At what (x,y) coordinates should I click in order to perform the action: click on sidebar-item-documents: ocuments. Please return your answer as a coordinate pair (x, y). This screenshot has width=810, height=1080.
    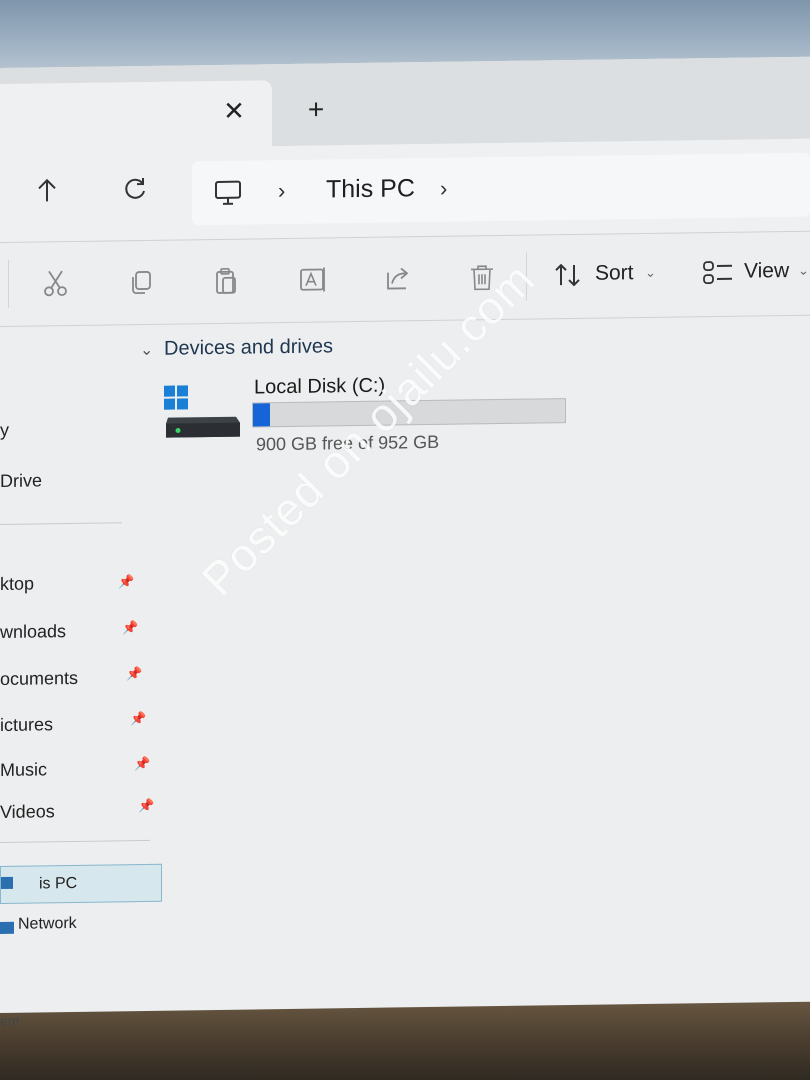
    Looking at the image, I should click on (39, 679).